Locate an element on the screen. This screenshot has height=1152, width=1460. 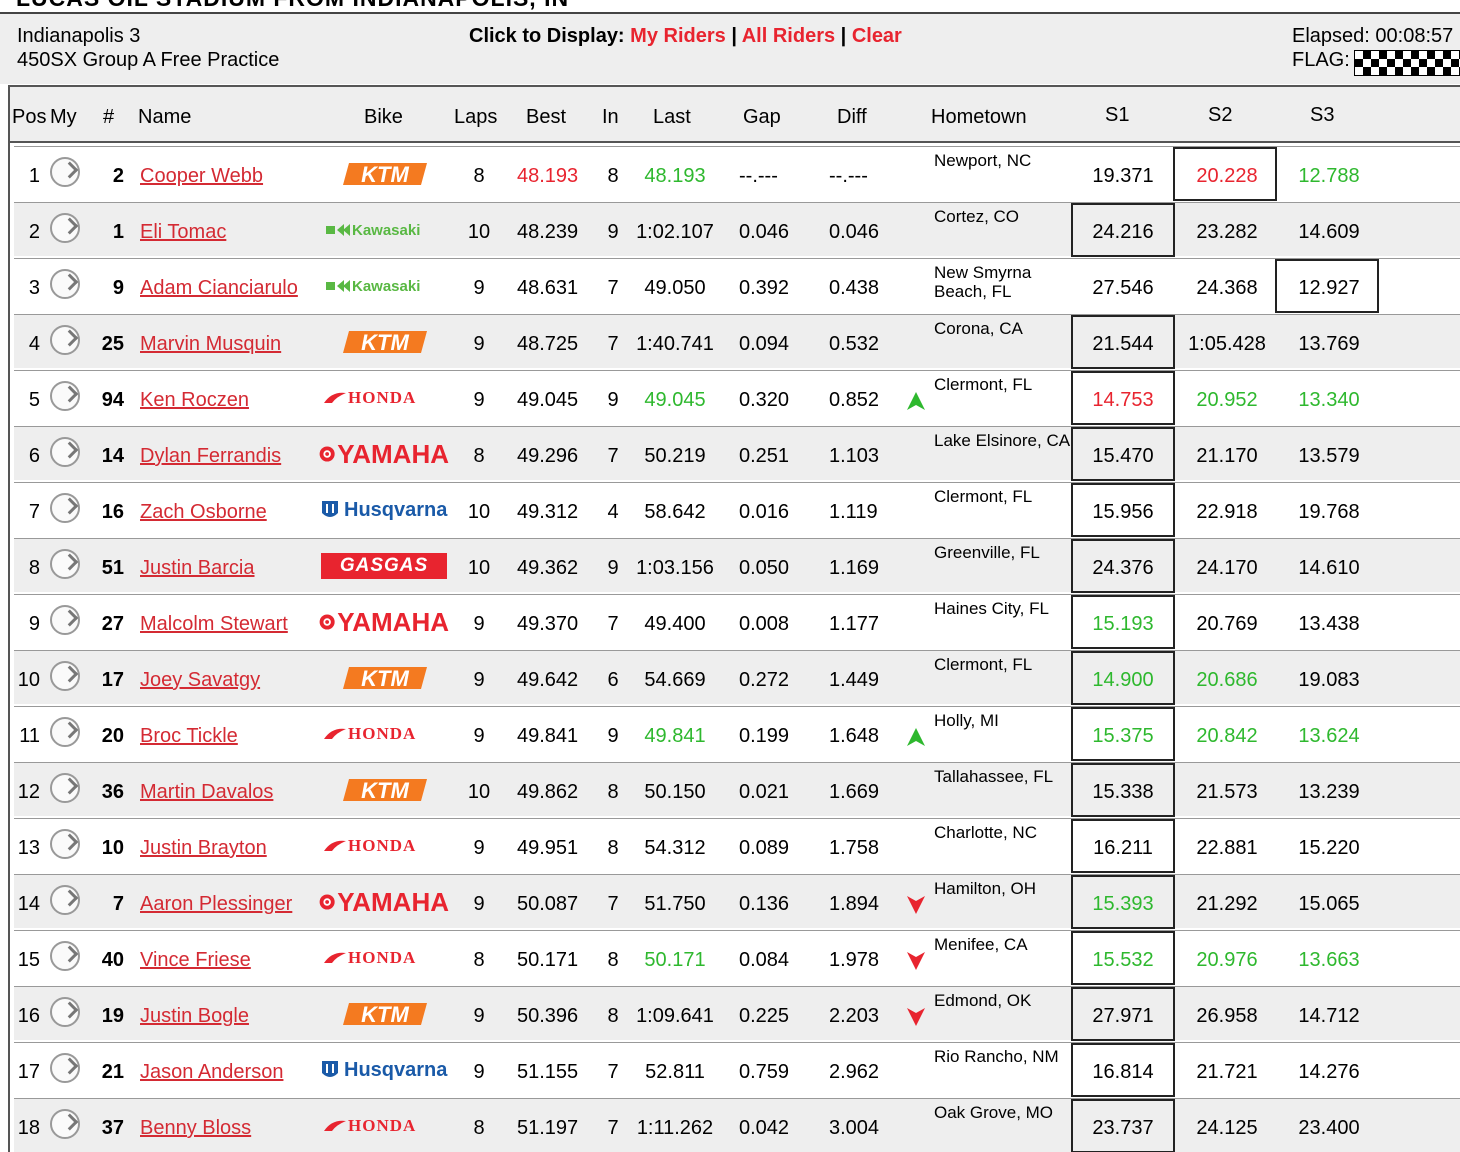
diff-value: 1.103 is located at coordinates (854, 456).